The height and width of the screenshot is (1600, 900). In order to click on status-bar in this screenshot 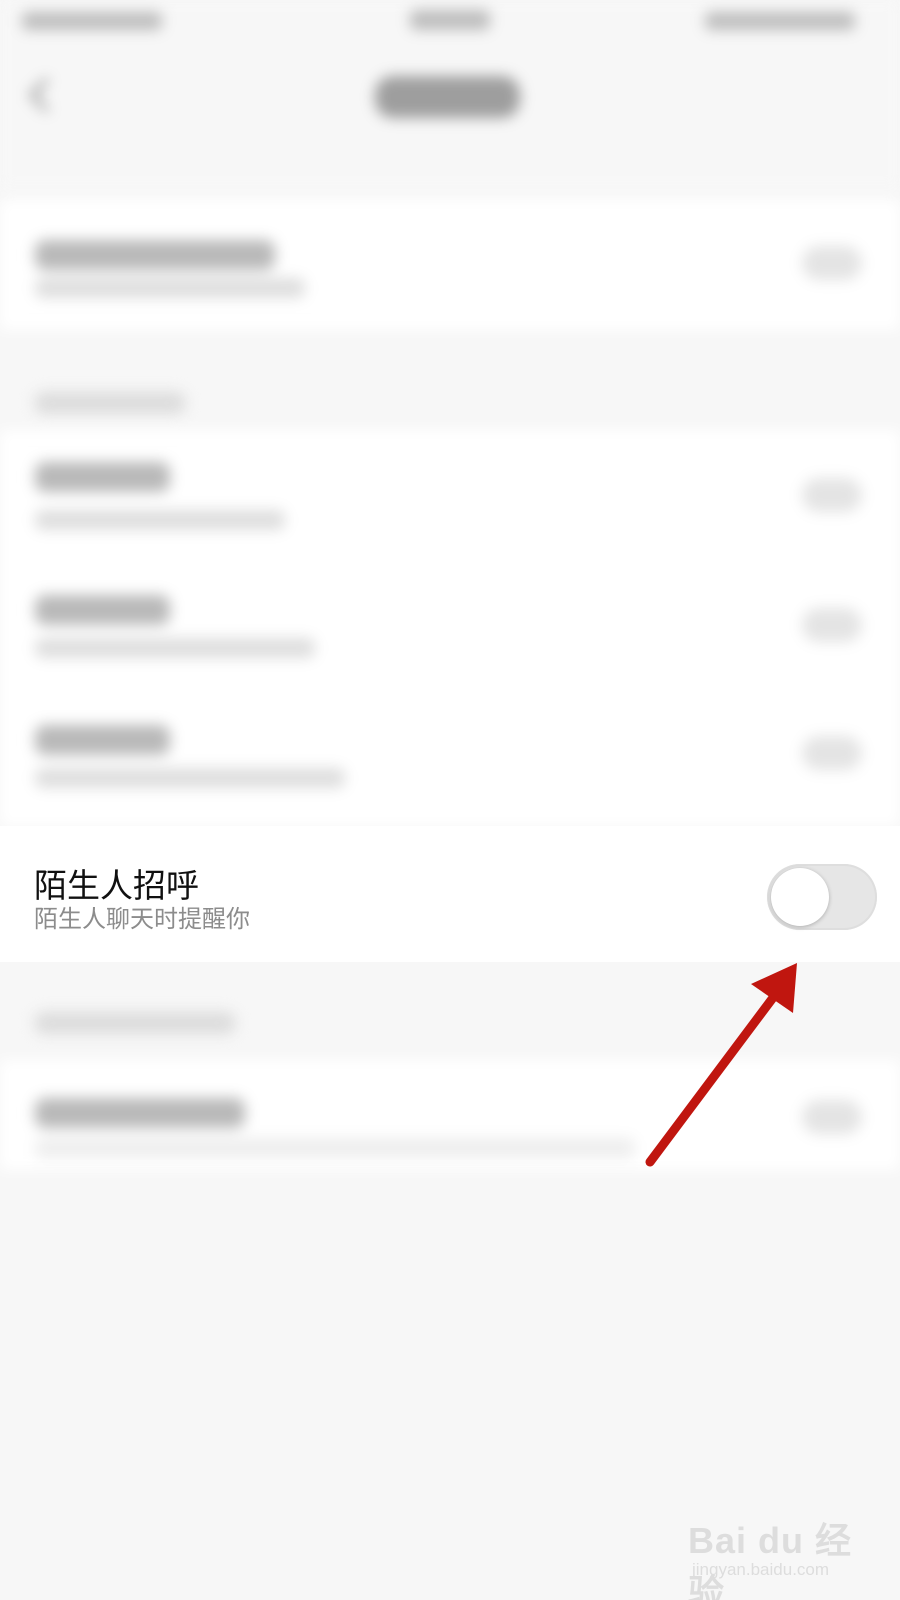, I will do `click(450, 24)`.